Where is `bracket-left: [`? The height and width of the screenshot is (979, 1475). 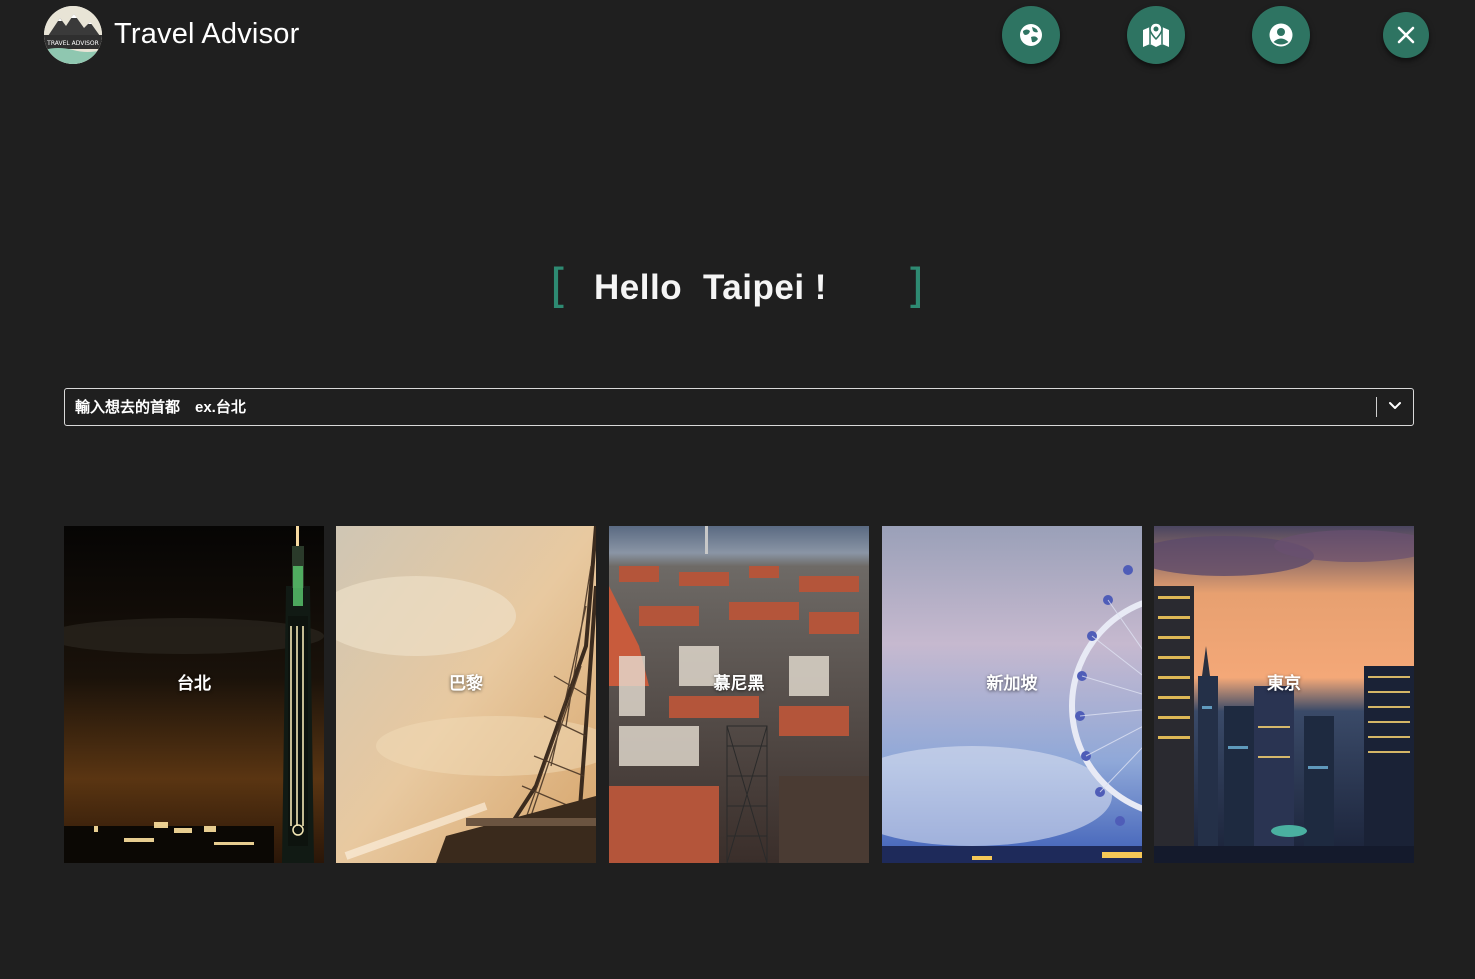 bracket-left: [ is located at coordinates (559, 286).